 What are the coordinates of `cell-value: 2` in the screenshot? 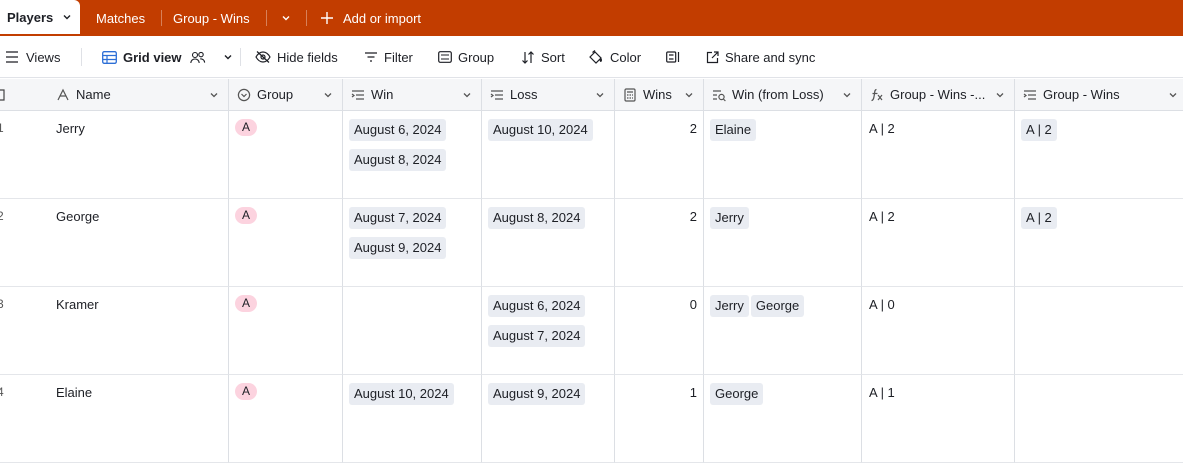 It's located at (693, 128).